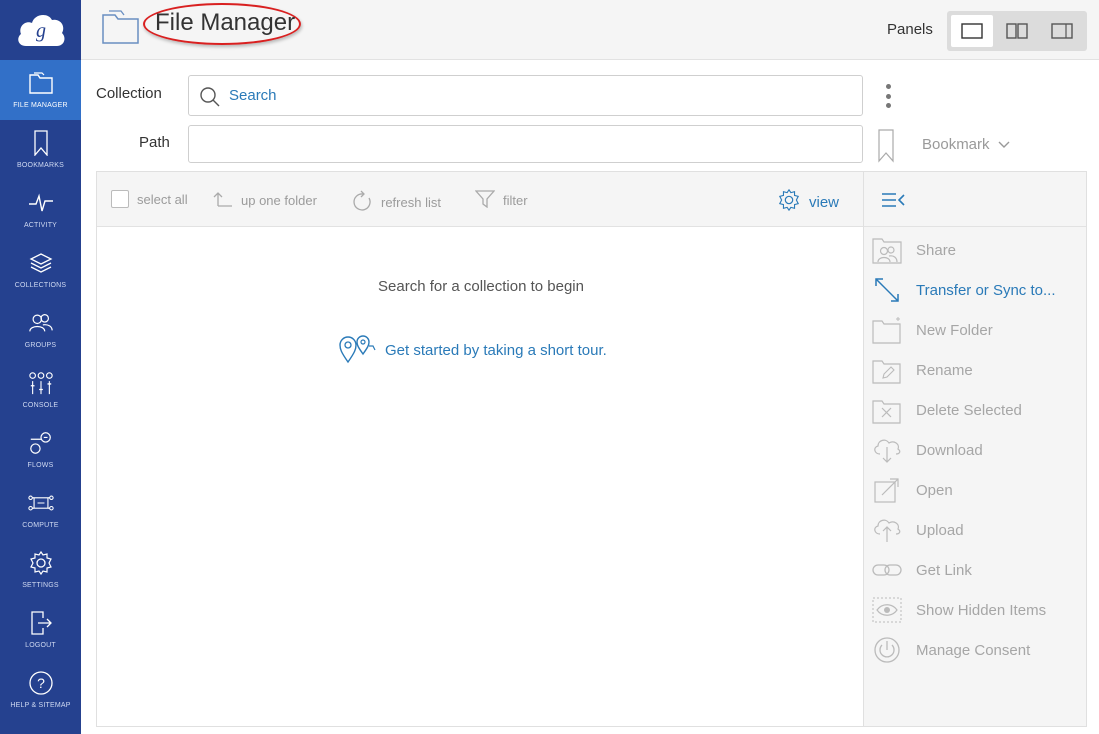 Image resolution: width=1099 pixels, height=734 pixels. I want to click on sidebar-item-console: CONSOLE, so click(40, 390).